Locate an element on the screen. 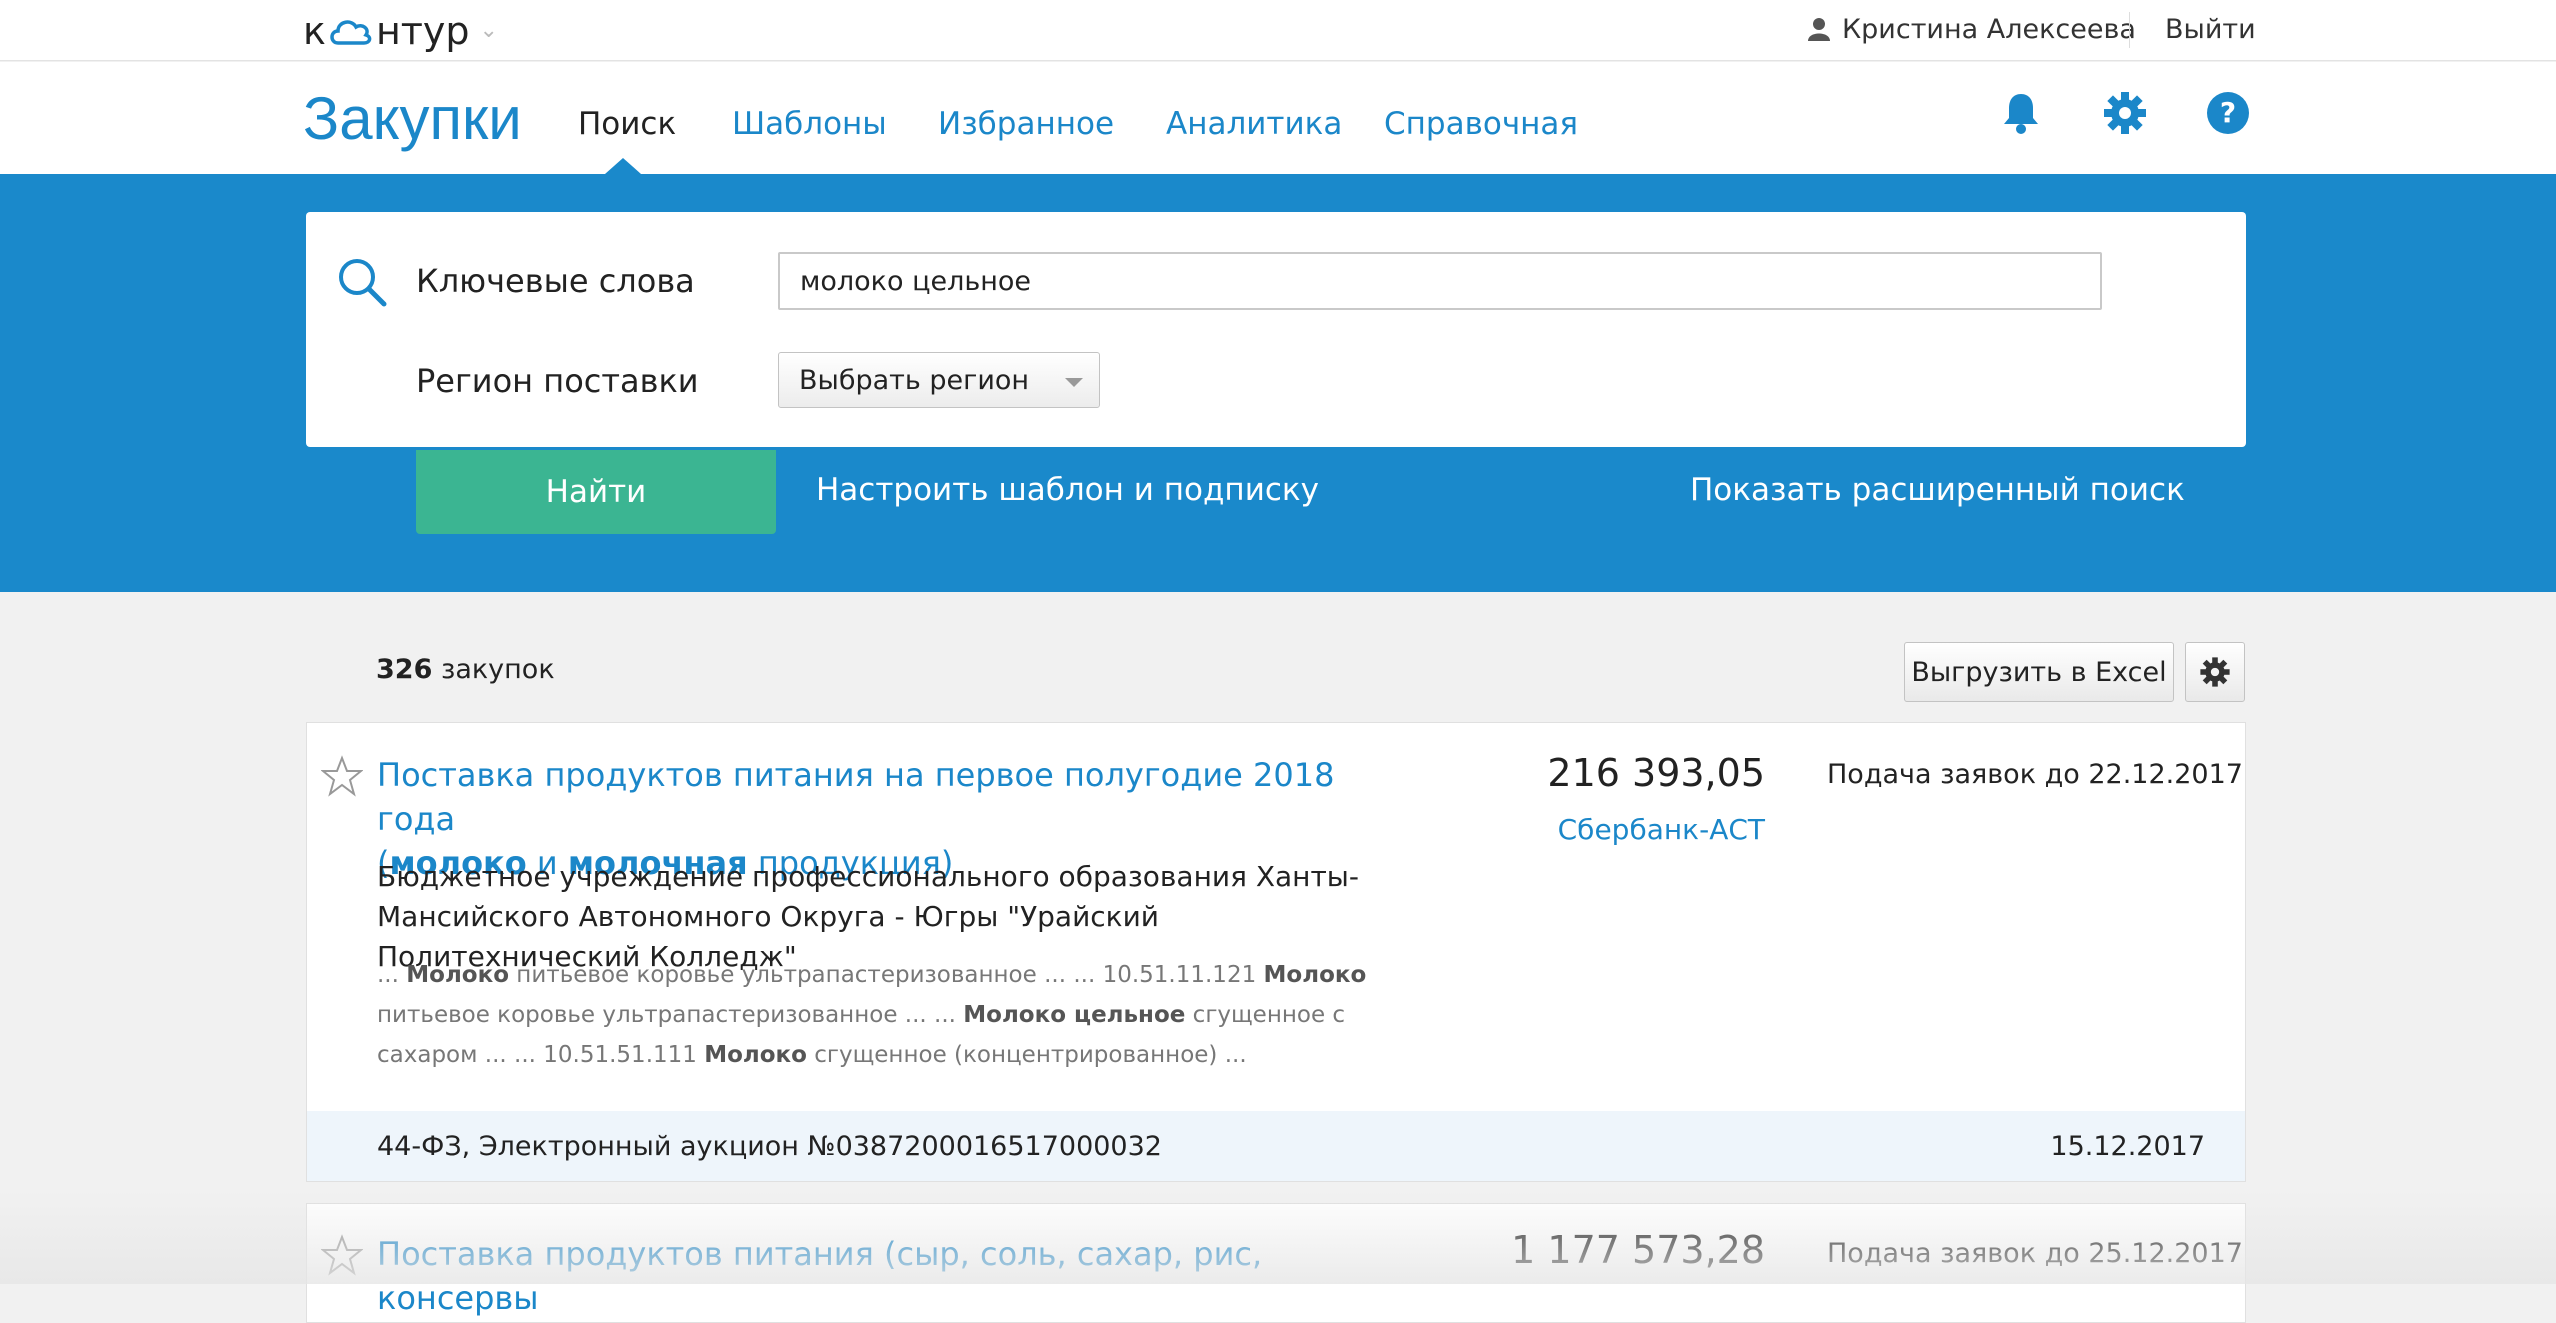  export-excel-button: Выгрузить в Excel is located at coordinates (2039, 672).